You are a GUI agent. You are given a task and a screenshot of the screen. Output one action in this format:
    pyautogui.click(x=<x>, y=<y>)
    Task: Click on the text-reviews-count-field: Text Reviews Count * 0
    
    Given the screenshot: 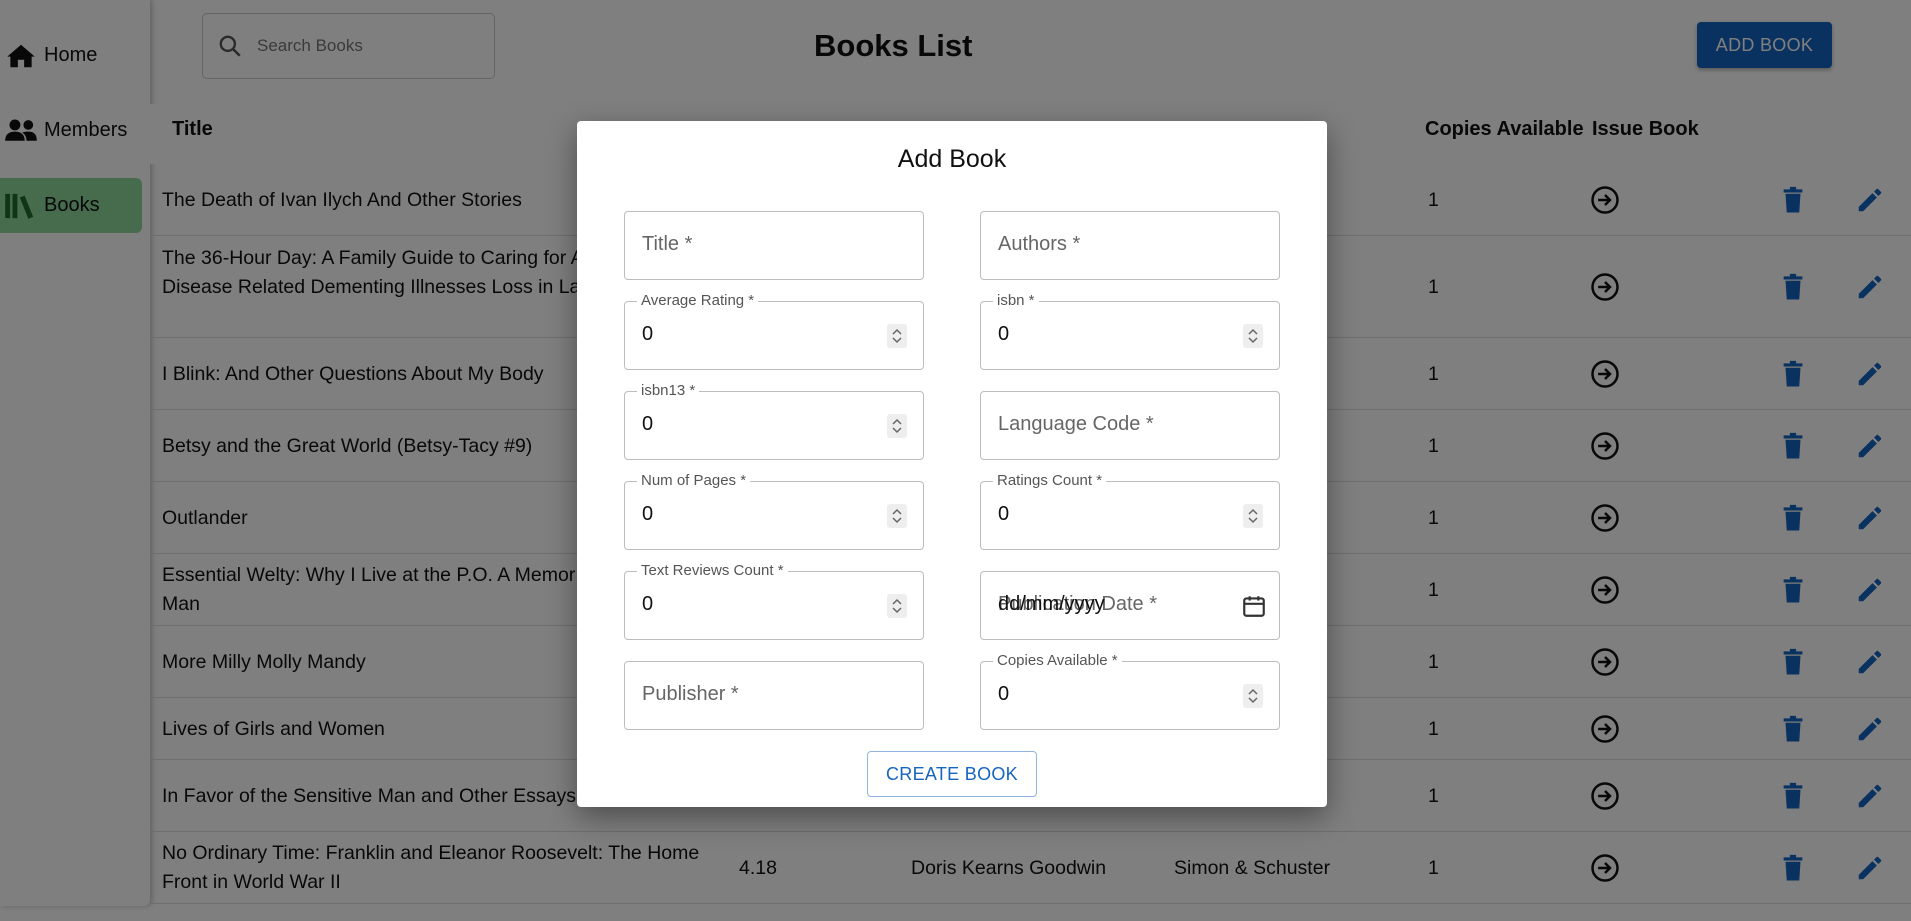 What is the action you would take?
    pyautogui.click(x=774, y=601)
    